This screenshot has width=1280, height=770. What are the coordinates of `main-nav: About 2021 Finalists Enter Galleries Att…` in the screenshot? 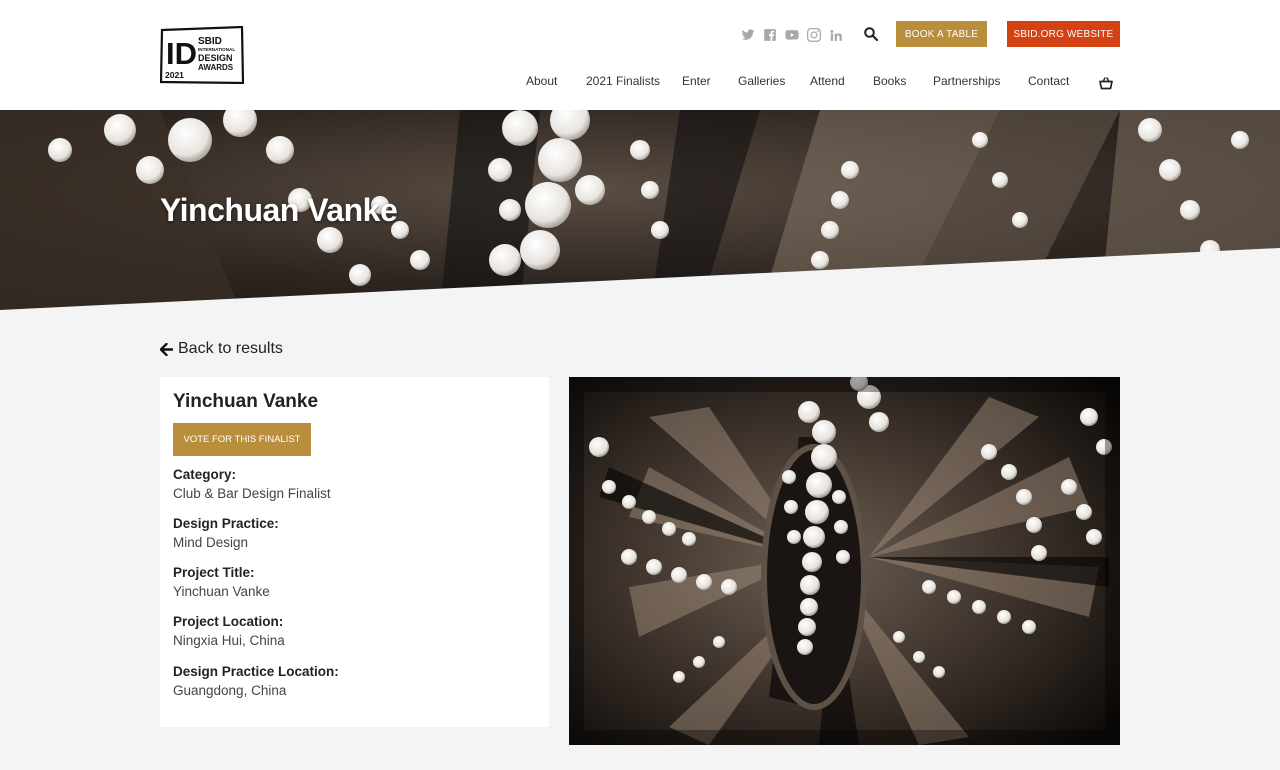 It's located at (640, 82).